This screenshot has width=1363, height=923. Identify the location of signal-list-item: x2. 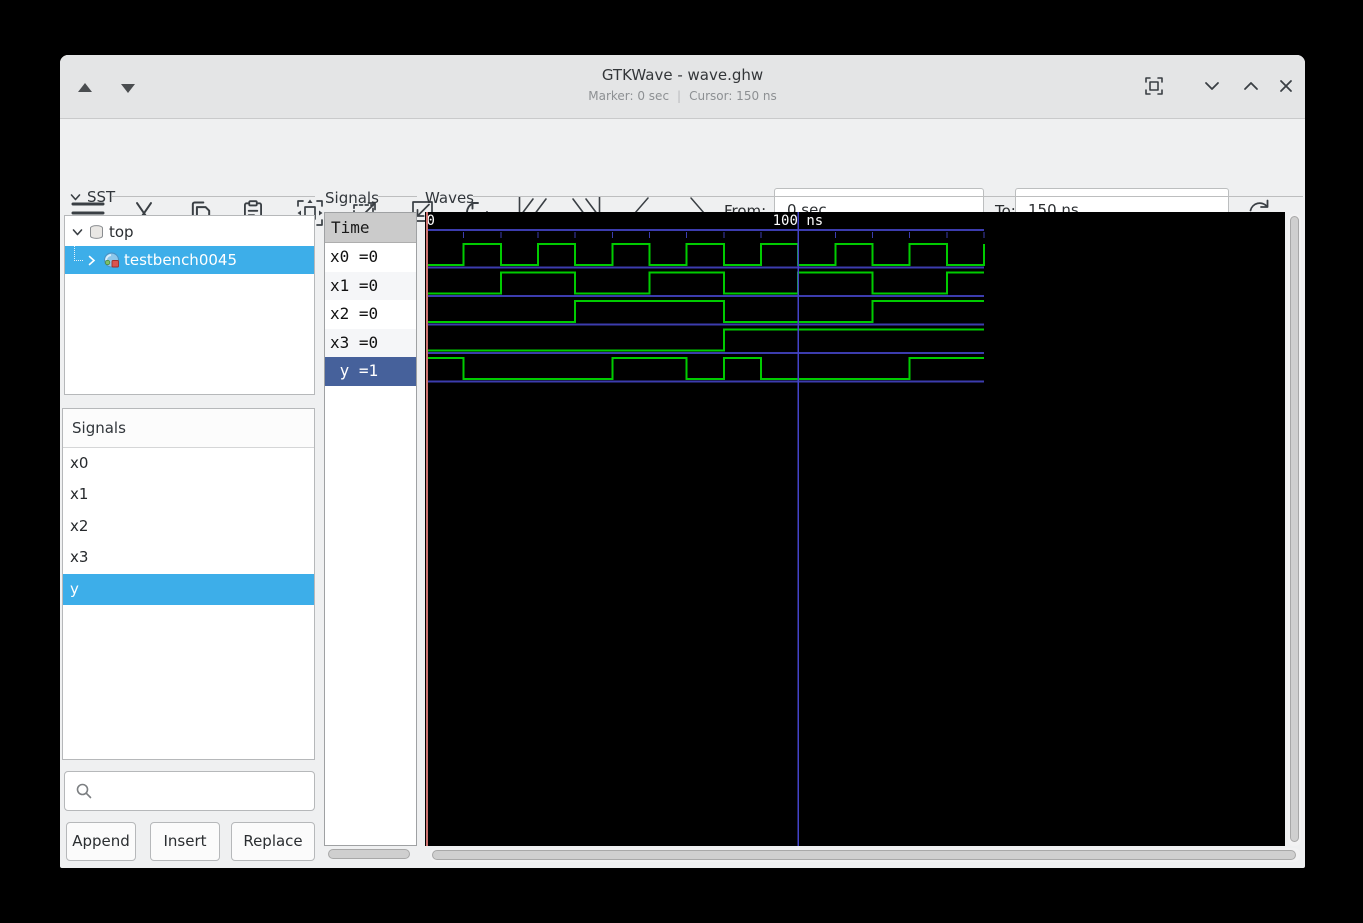
(188, 526).